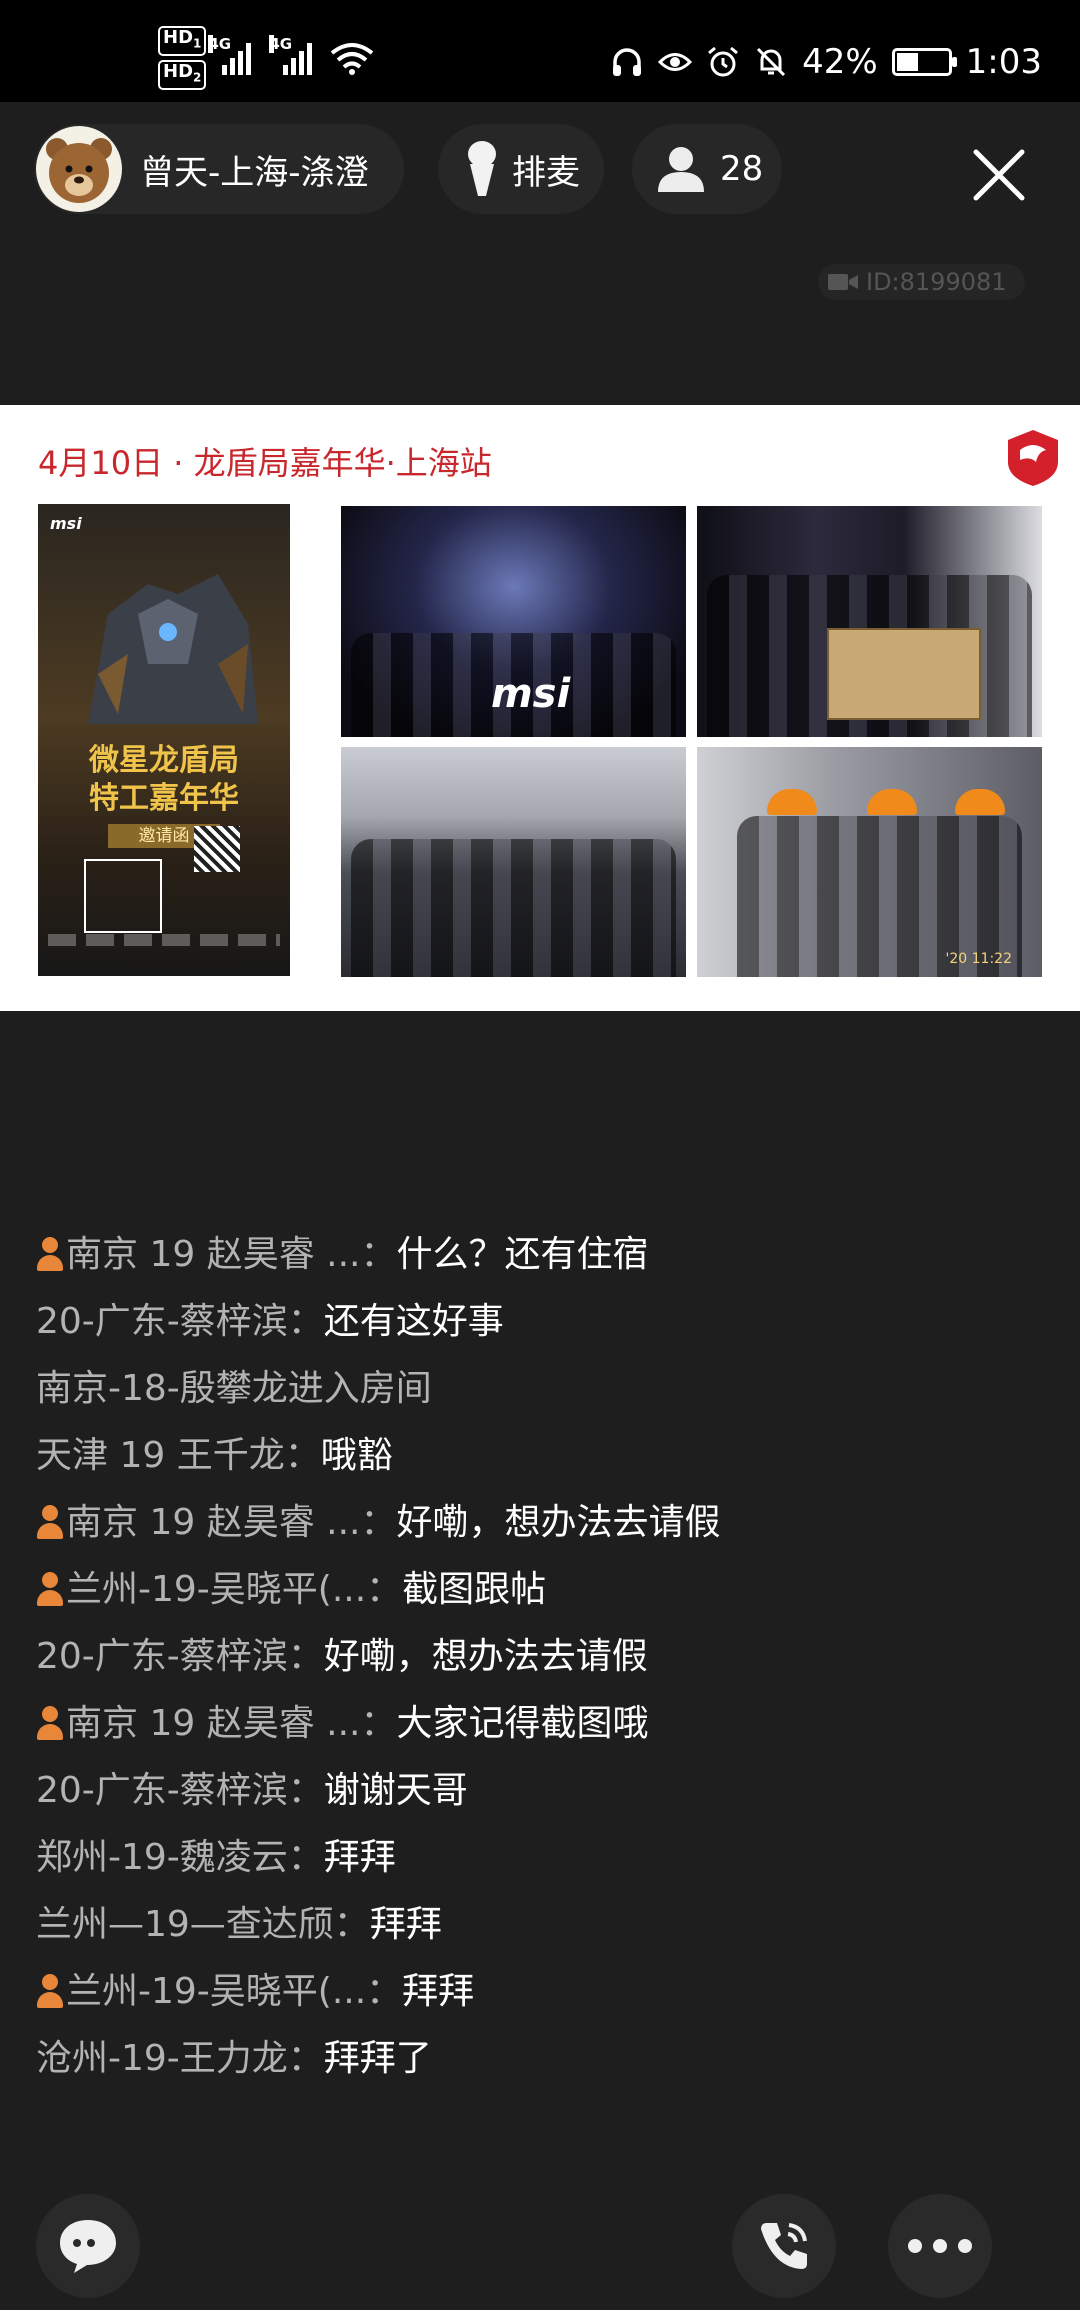 This screenshot has width=1080, height=2310. I want to click on headphones-icon, so click(627, 62).